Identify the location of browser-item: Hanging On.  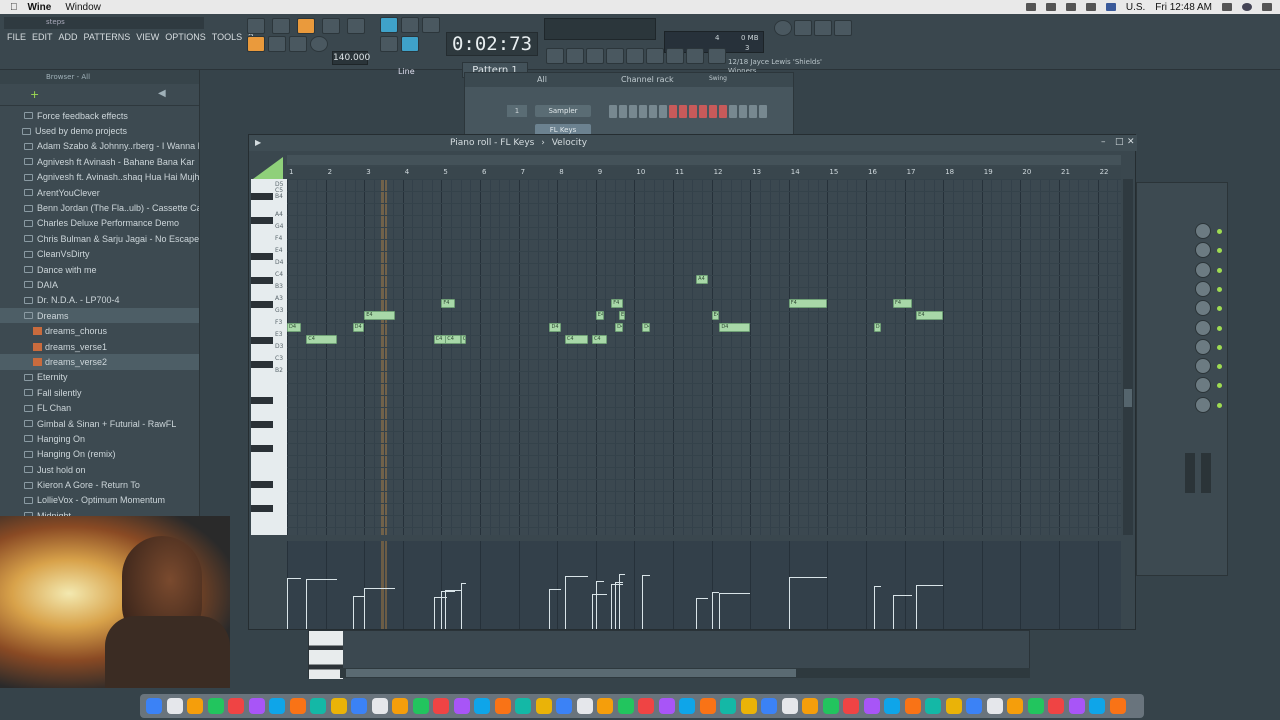
(99, 438).